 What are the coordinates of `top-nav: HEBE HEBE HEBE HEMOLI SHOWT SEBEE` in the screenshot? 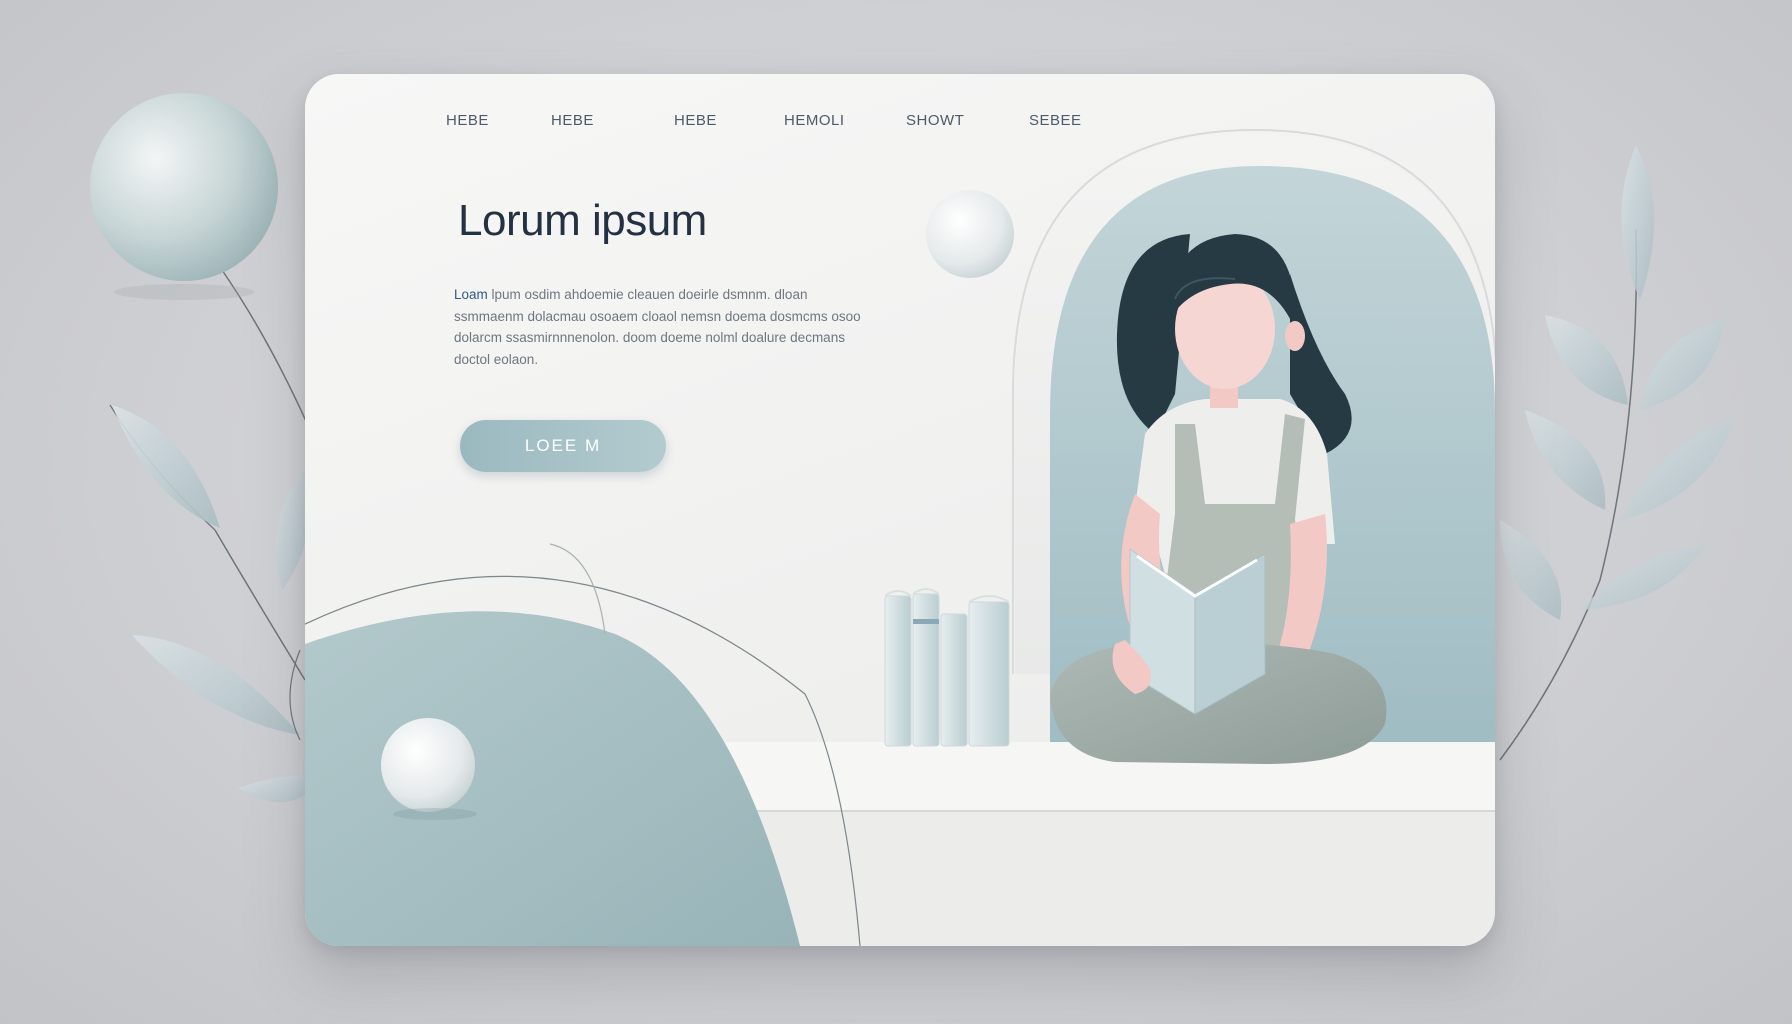 It's located at (900, 132).